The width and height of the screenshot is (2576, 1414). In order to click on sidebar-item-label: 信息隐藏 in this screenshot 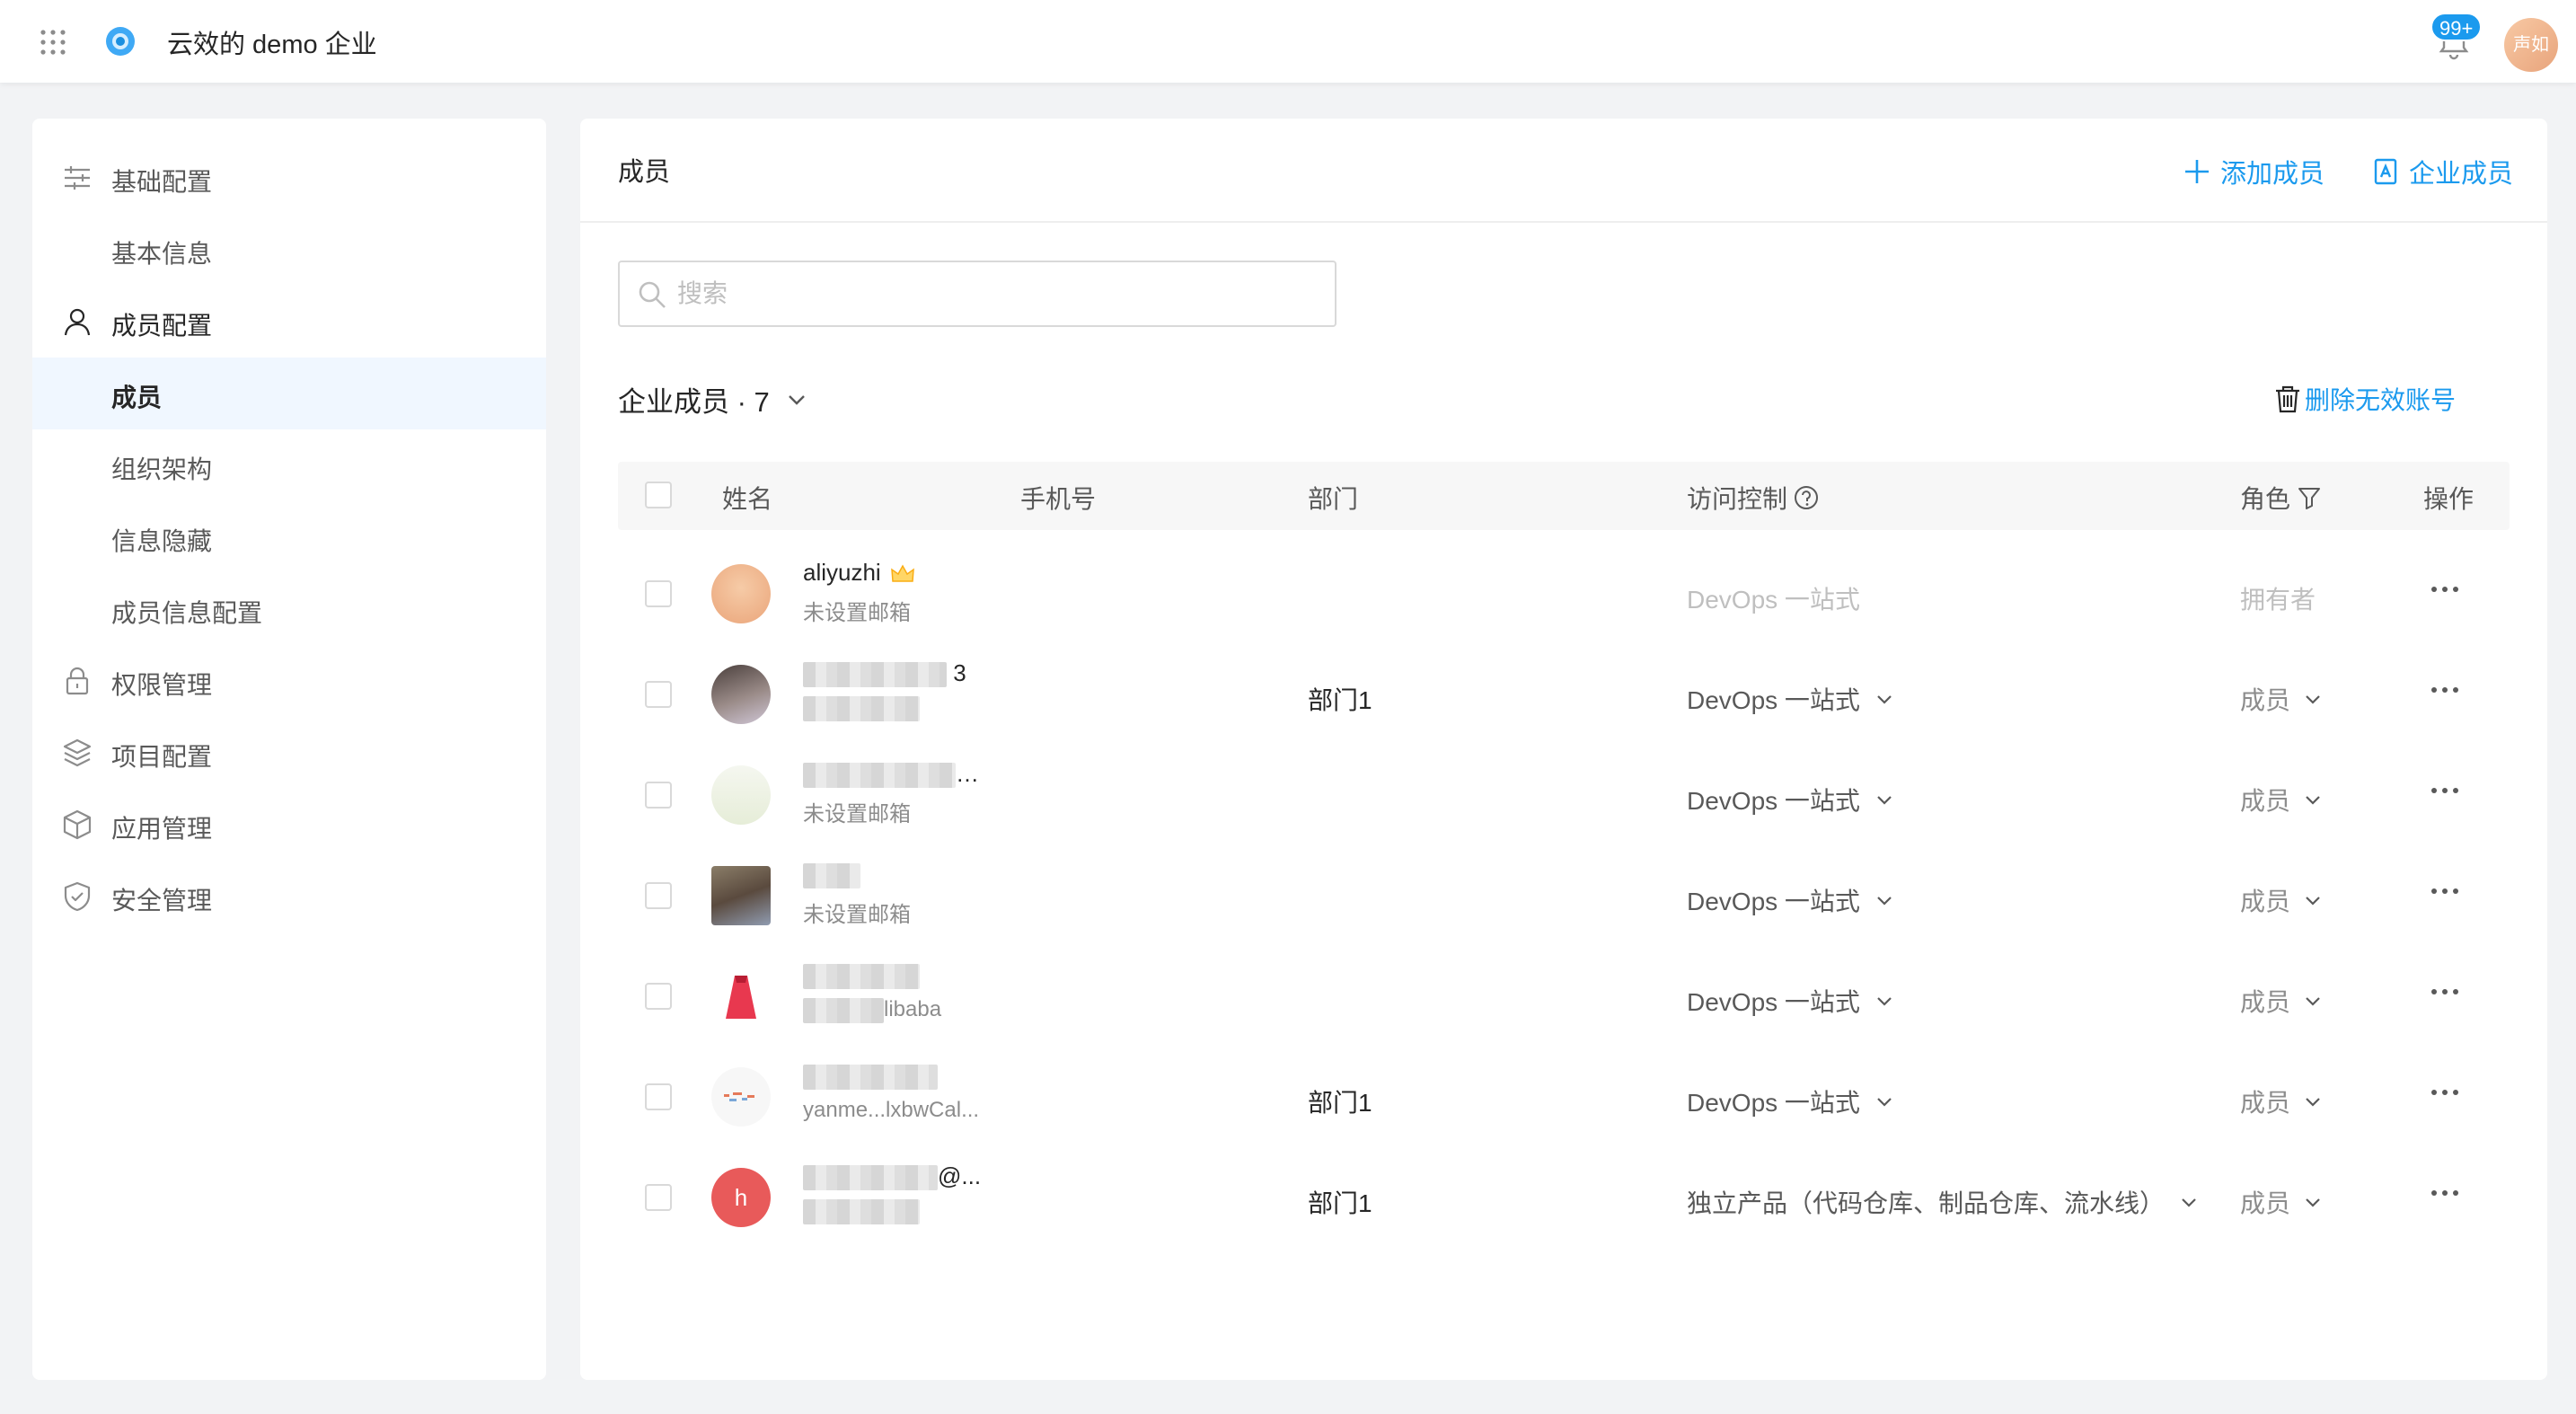, I will do `click(162, 541)`.